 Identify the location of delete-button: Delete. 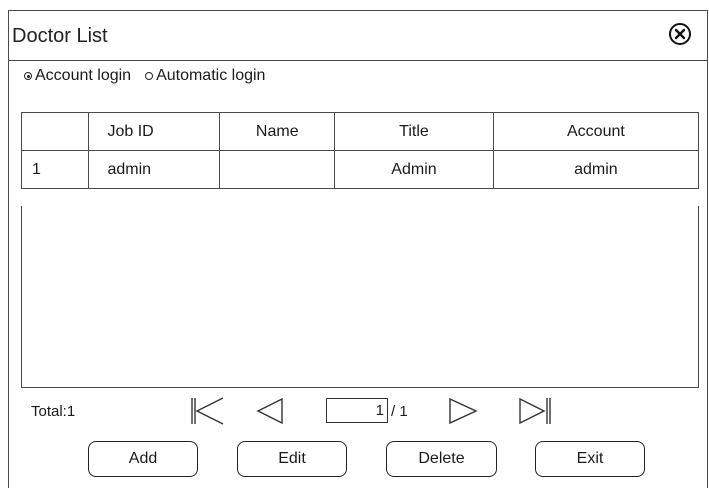
(441, 459).